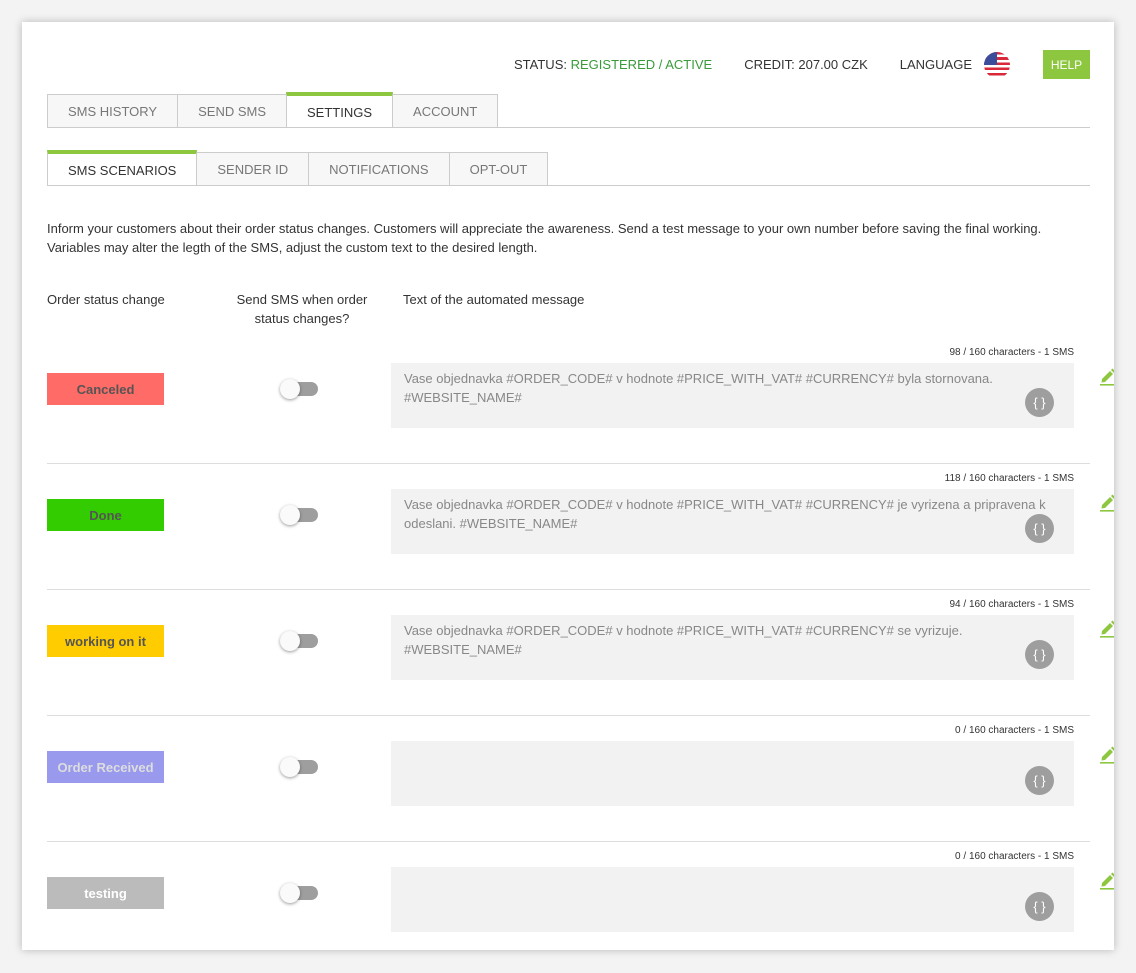 This screenshot has height=973, width=1136. What do you see at coordinates (445, 110) in the screenshot?
I see `tab-account: ACCOUNT` at bounding box center [445, 110].